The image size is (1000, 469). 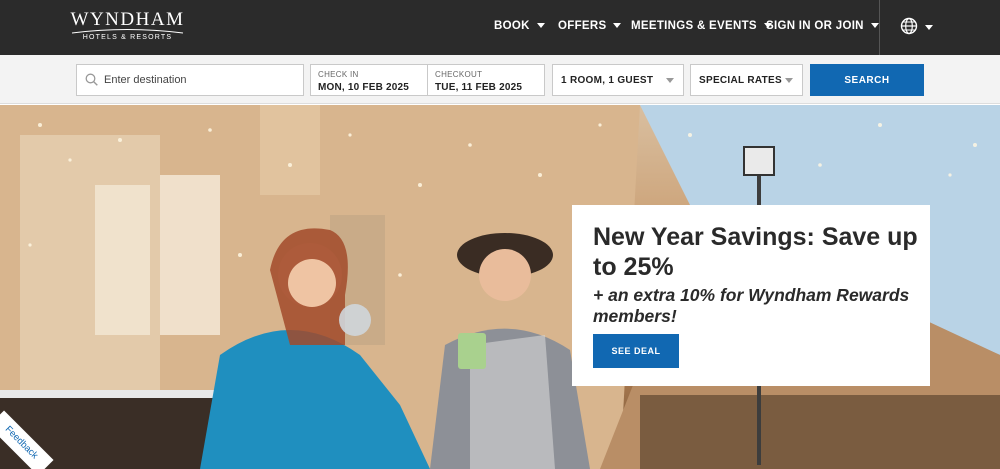 What do you see at coordinates (364, 87) in the screenshot?
I see `check-in-value: MON, 10 FEB 2025` at bounding box center [364, 87].